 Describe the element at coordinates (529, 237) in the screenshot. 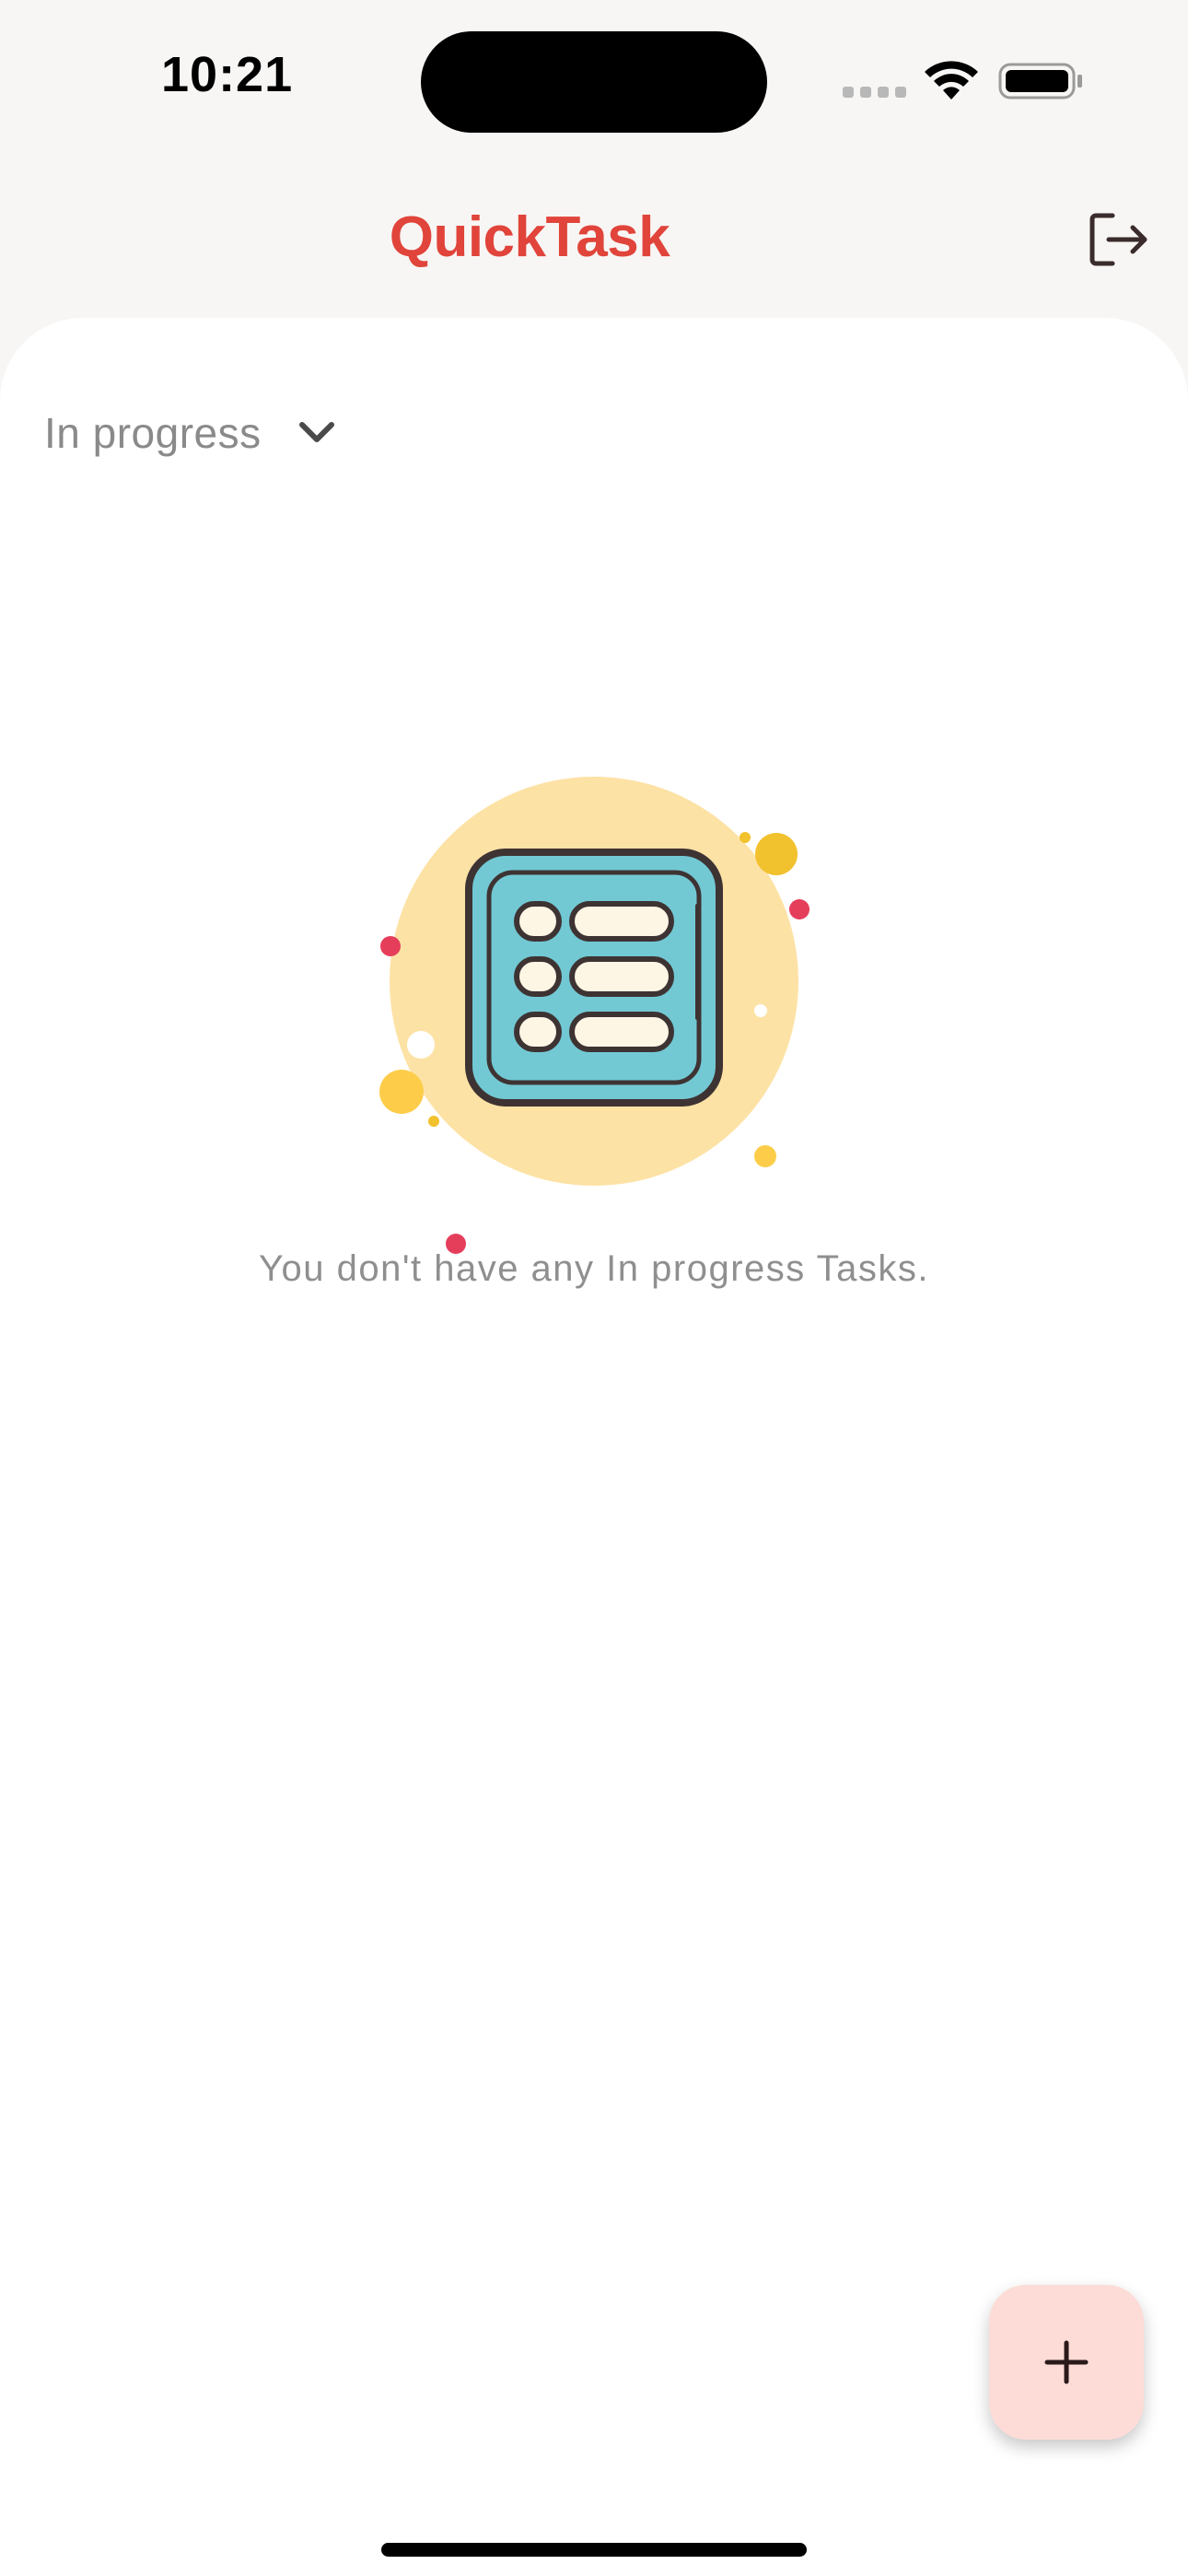

I see `app-title: QuickTask` at that location.